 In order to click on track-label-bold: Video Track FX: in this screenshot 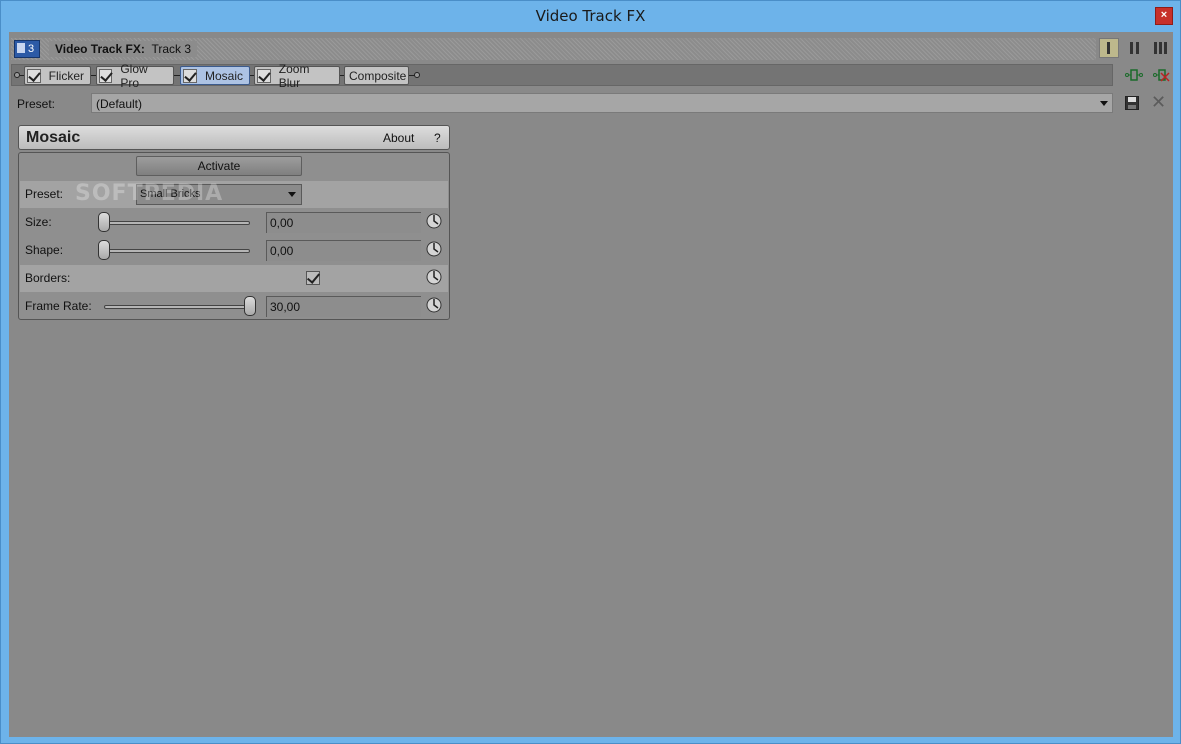, I will do `click(100, 49)`.